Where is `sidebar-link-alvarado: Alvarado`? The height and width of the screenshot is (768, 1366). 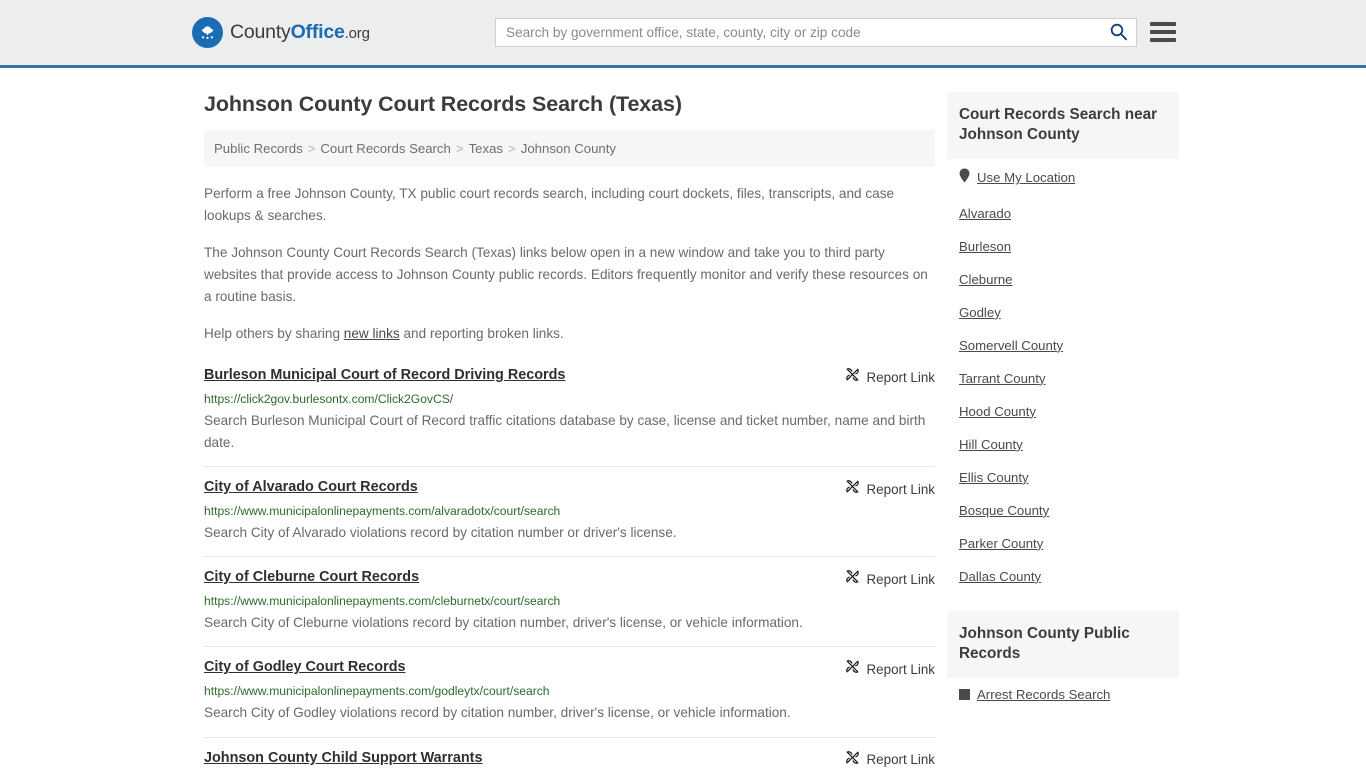
sidebar-link-alvarado: Alvarado is located at coordinates (985, 213).